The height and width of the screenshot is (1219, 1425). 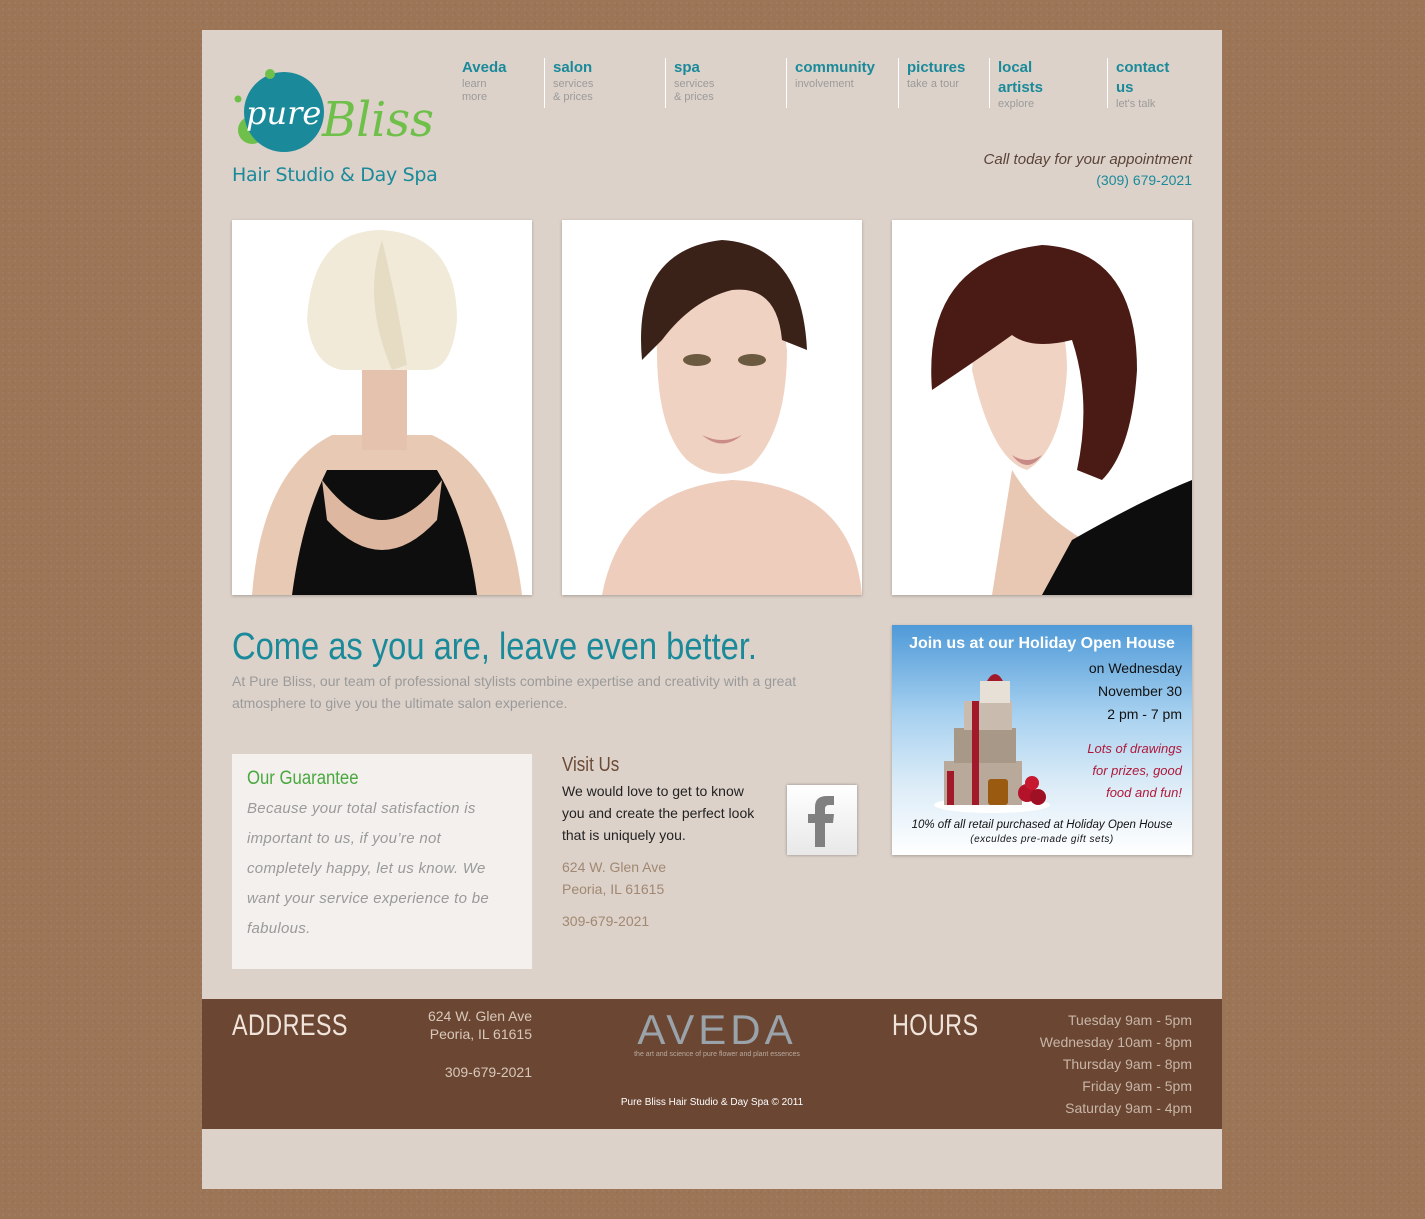 What do you see at coordinates (712, 878) in the screenshot?
I see `visit-address: 624 W. Glen Ave Peoria, IL 61615` at bounding box center [712, 878].